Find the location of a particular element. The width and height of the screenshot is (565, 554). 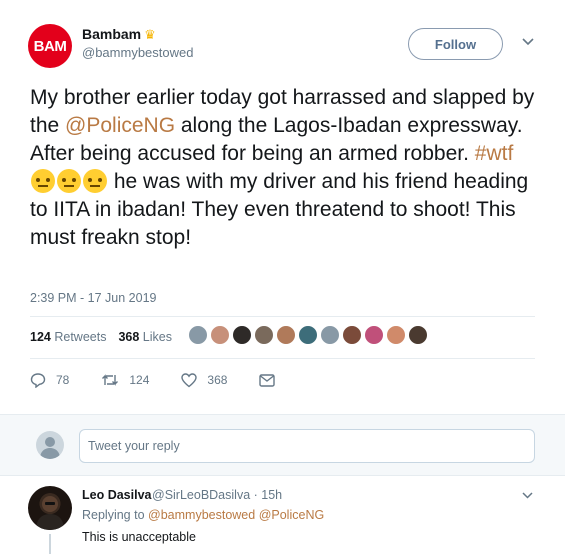

heart-icon is located at coordinates (189, 380).